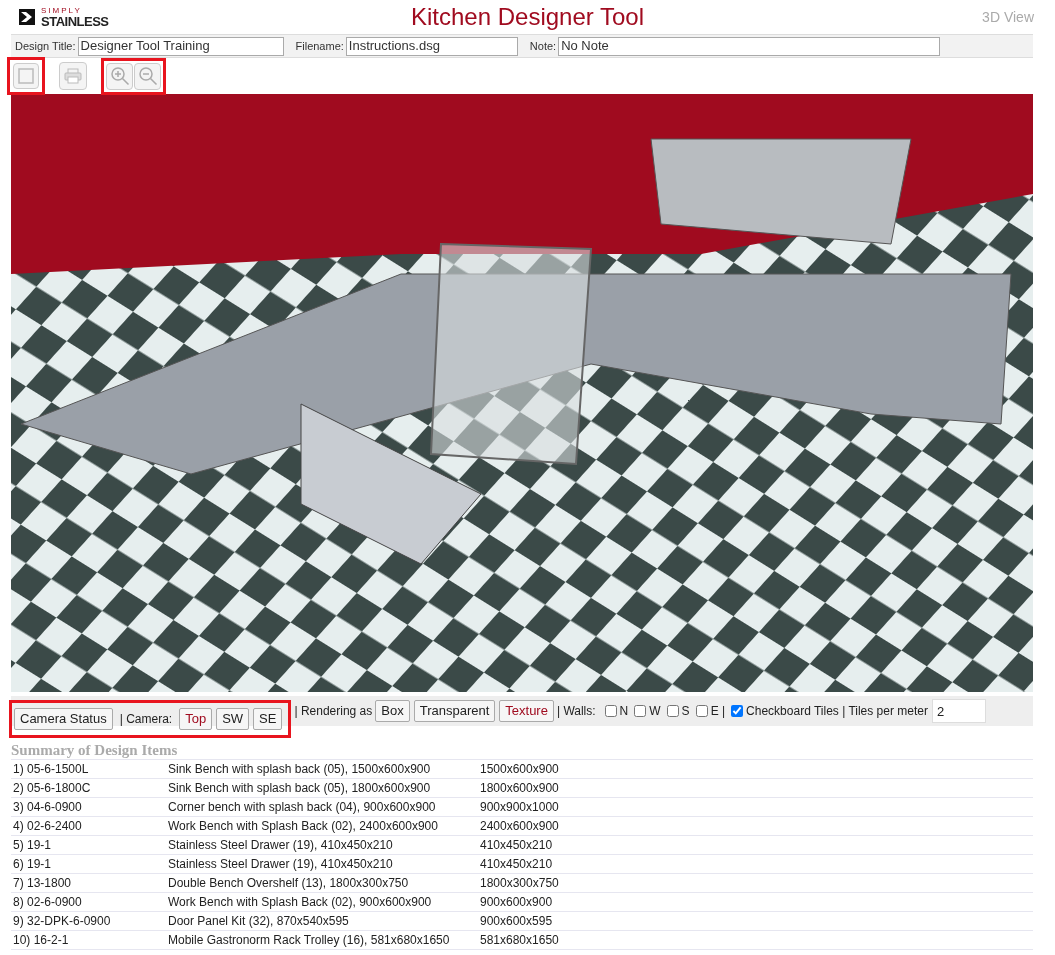 This screenshot has height=955, width=1055. Describe the element at coordinates (520, 826) in the screenshot. I see `table-cell-text: 2400x600x900` at that location.